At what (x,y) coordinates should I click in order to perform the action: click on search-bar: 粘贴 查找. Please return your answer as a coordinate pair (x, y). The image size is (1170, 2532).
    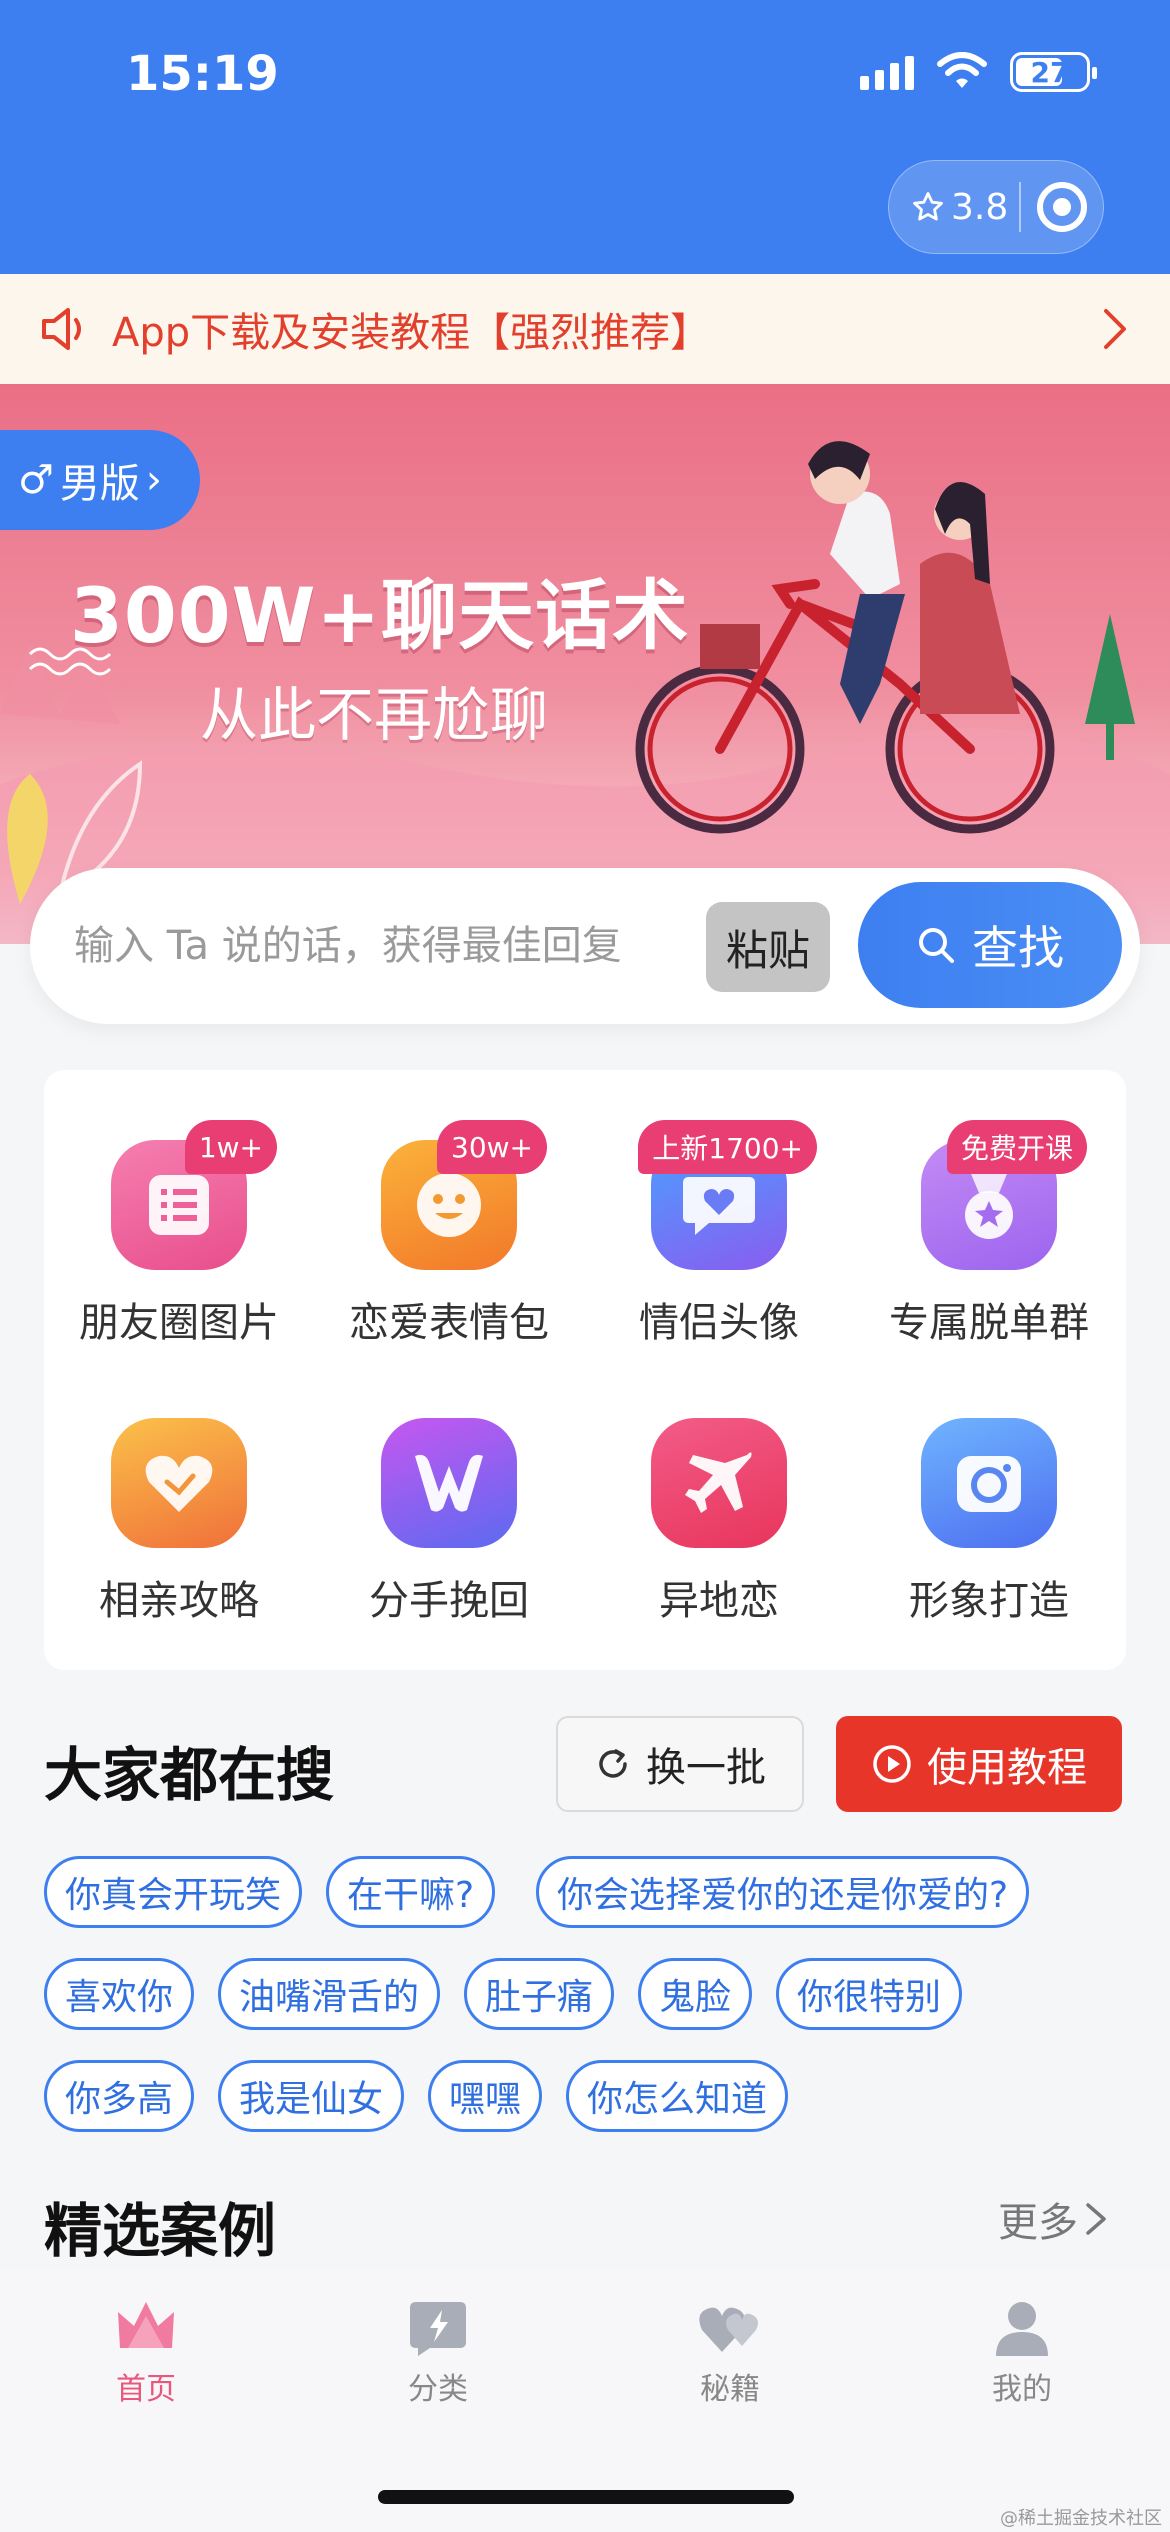
    Looking at the image, I should click on (585, 946).